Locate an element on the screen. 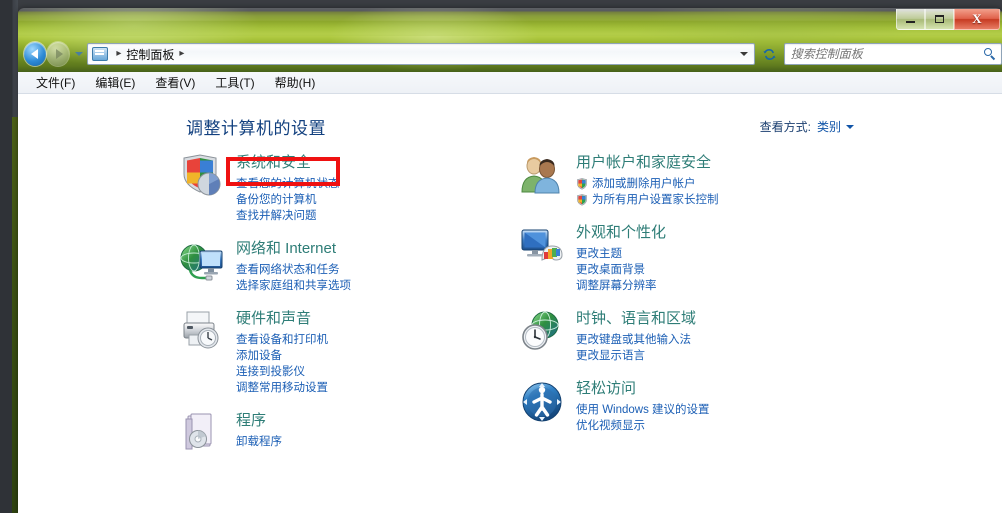 The width and height of the screenshot is (1002, 513). programs-box-icon is located at coordinates (198, 431).